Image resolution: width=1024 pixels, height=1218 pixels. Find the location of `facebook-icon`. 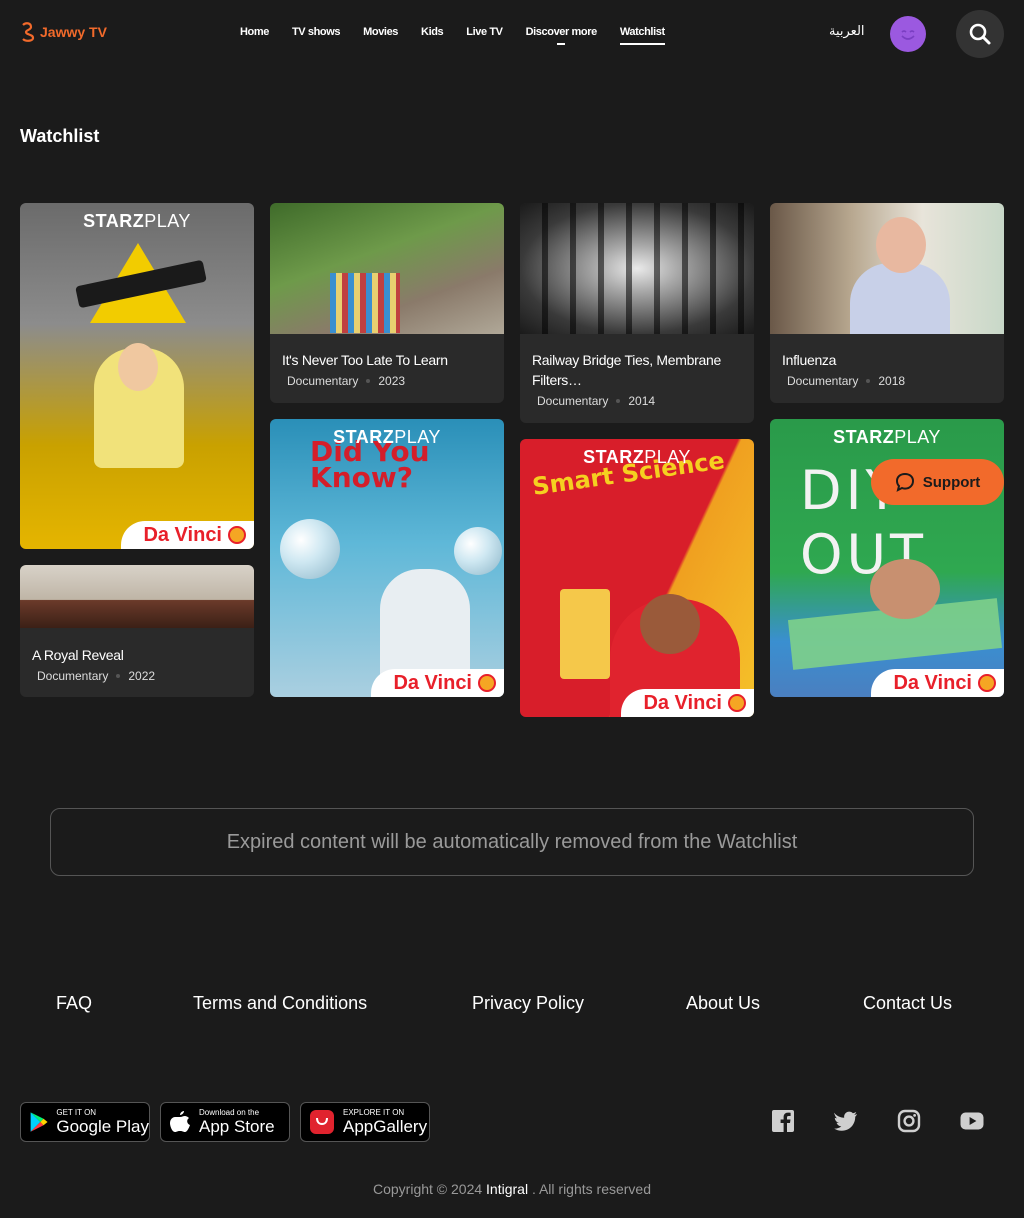

facebook-icon is located at coordinates (783, 1121).